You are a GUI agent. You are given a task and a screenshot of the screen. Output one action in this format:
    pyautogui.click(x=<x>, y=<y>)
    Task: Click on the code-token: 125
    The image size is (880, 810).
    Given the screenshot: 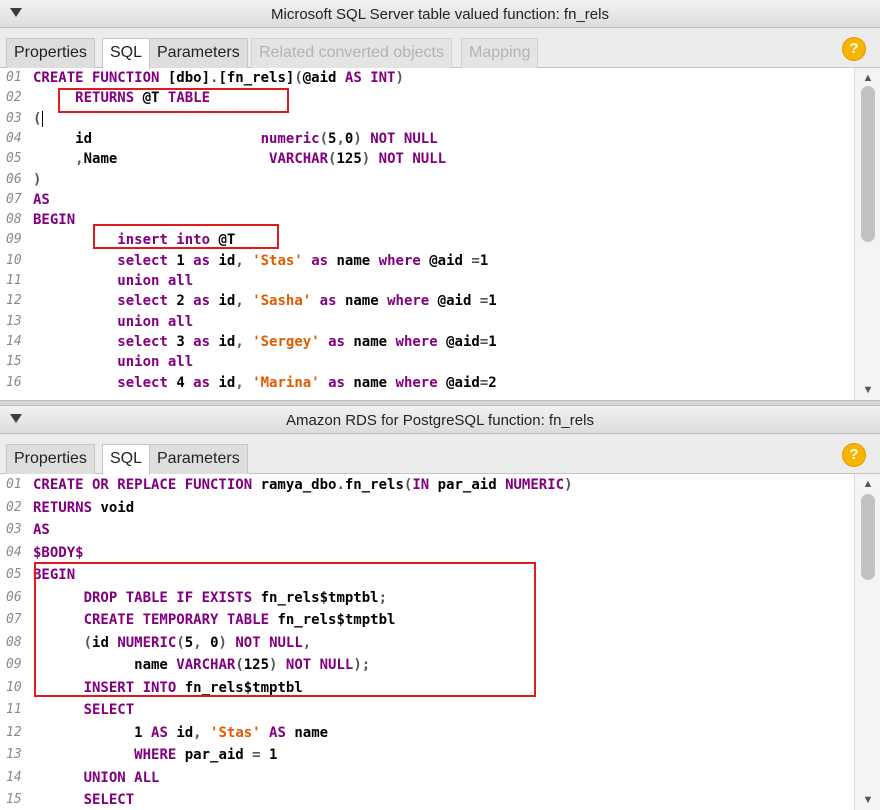 What is the action you would take?
    pyautogui.click(x=349, y=159)
    